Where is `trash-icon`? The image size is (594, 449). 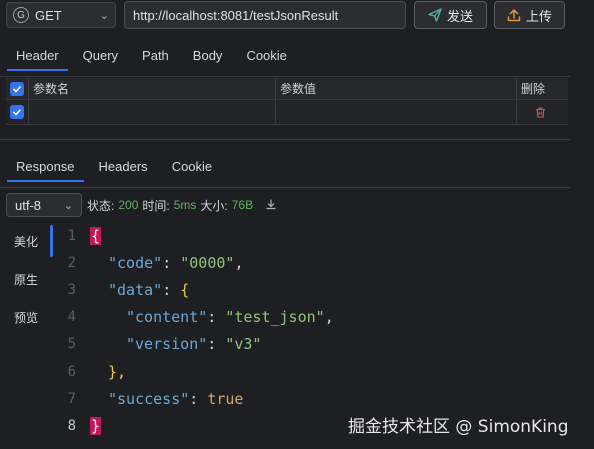
trash-icon is located at coordinates (540, 112).